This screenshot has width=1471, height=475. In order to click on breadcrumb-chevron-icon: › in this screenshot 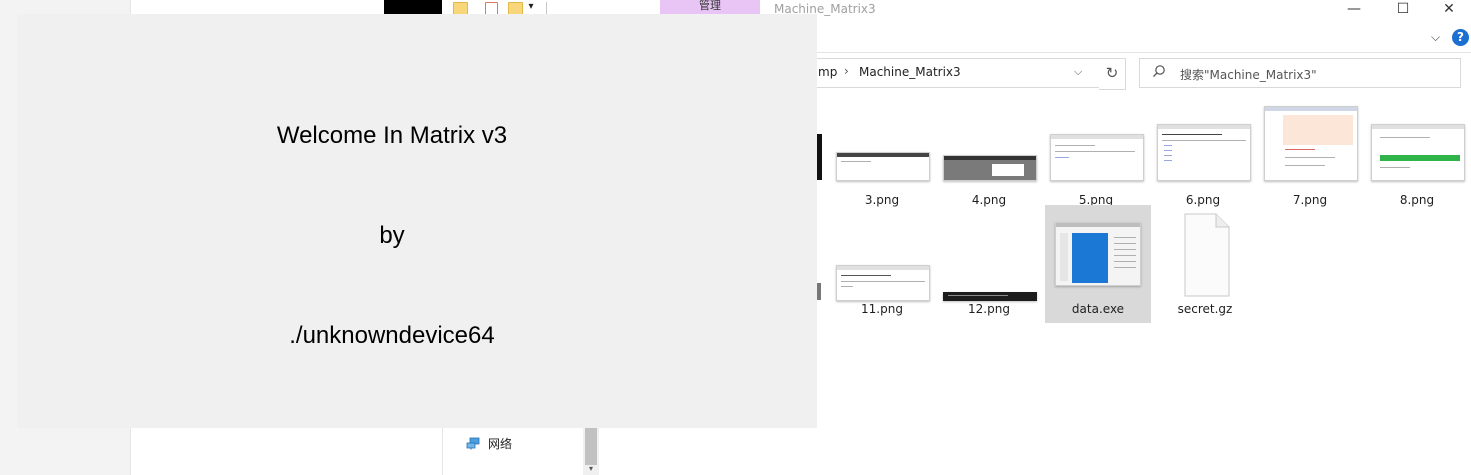, I will do `click(846, 71)`.